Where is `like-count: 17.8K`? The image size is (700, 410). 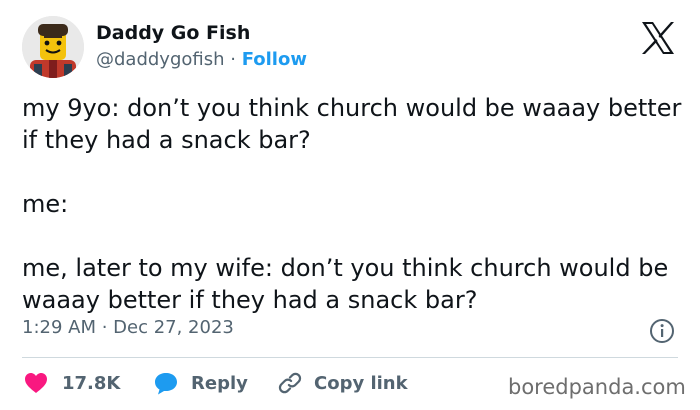 like-count: 17.8K is located at coordinates (91, 383).